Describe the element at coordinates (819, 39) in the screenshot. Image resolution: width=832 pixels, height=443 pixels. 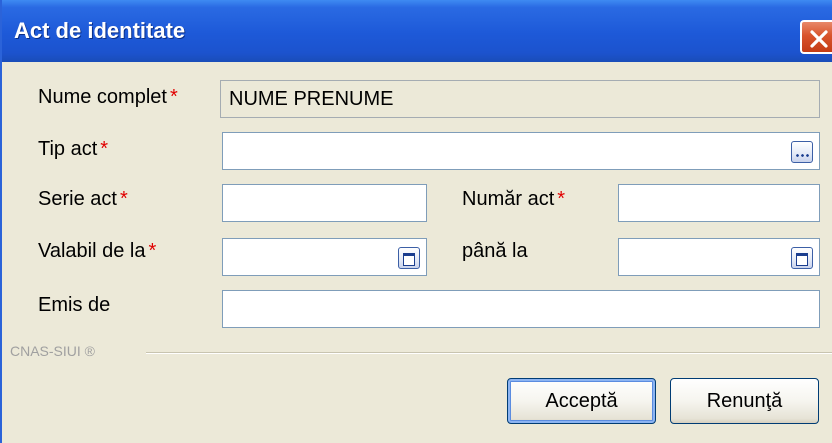
I see `close-icon` at that location.